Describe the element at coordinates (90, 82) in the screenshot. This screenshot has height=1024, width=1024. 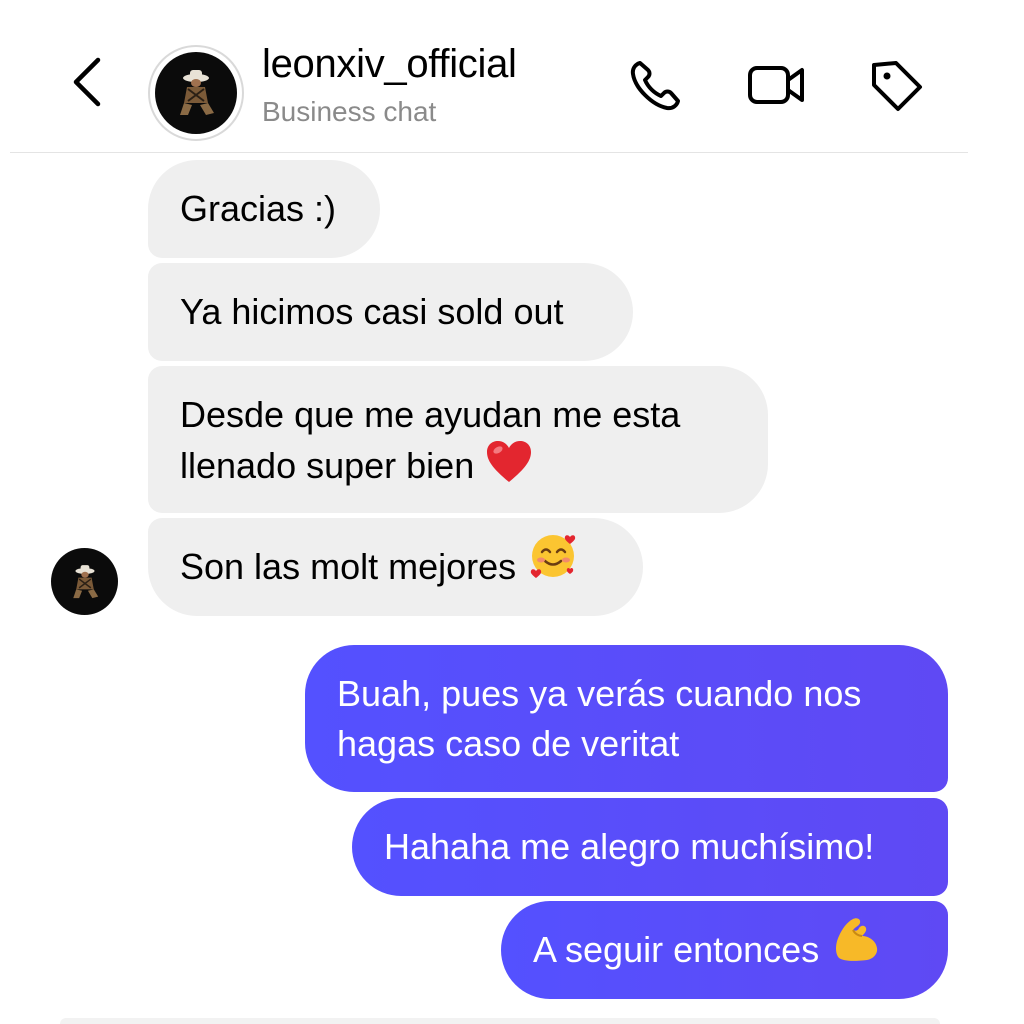
I see `back-chevron-icon` at that location.